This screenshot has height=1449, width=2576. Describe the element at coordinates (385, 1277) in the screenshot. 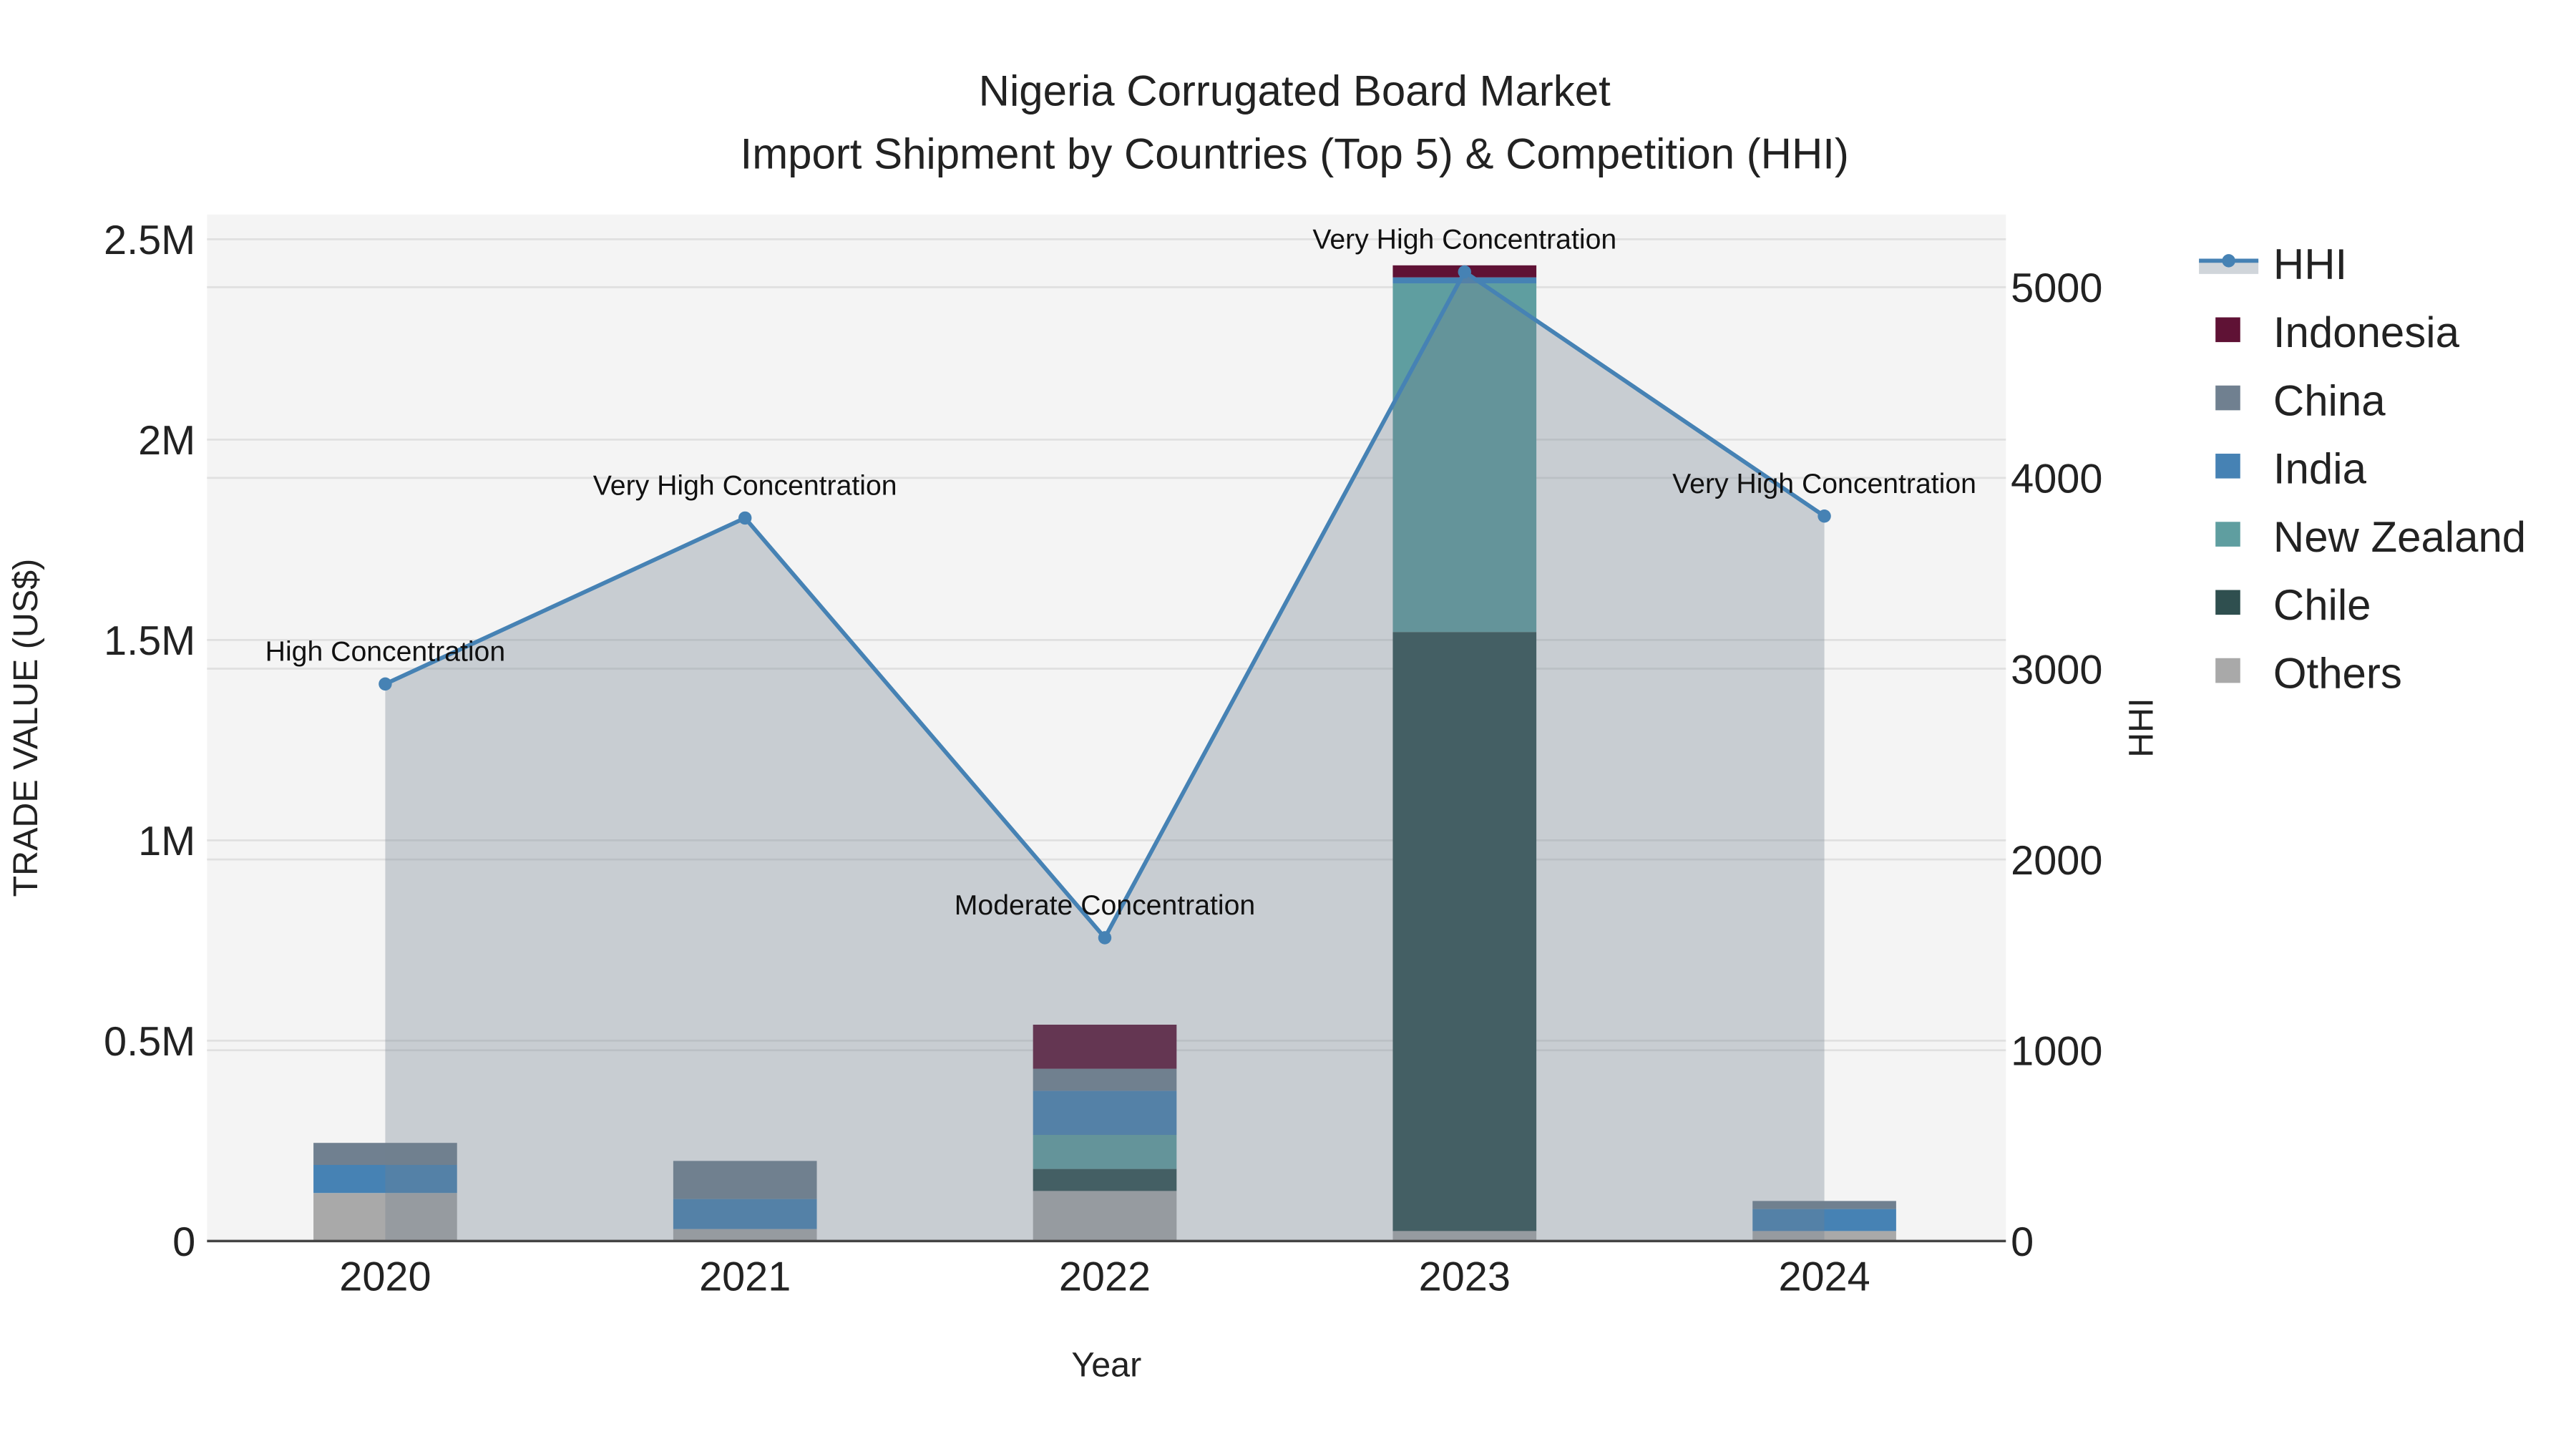

I see `x-tick-label: 2020` at that location.